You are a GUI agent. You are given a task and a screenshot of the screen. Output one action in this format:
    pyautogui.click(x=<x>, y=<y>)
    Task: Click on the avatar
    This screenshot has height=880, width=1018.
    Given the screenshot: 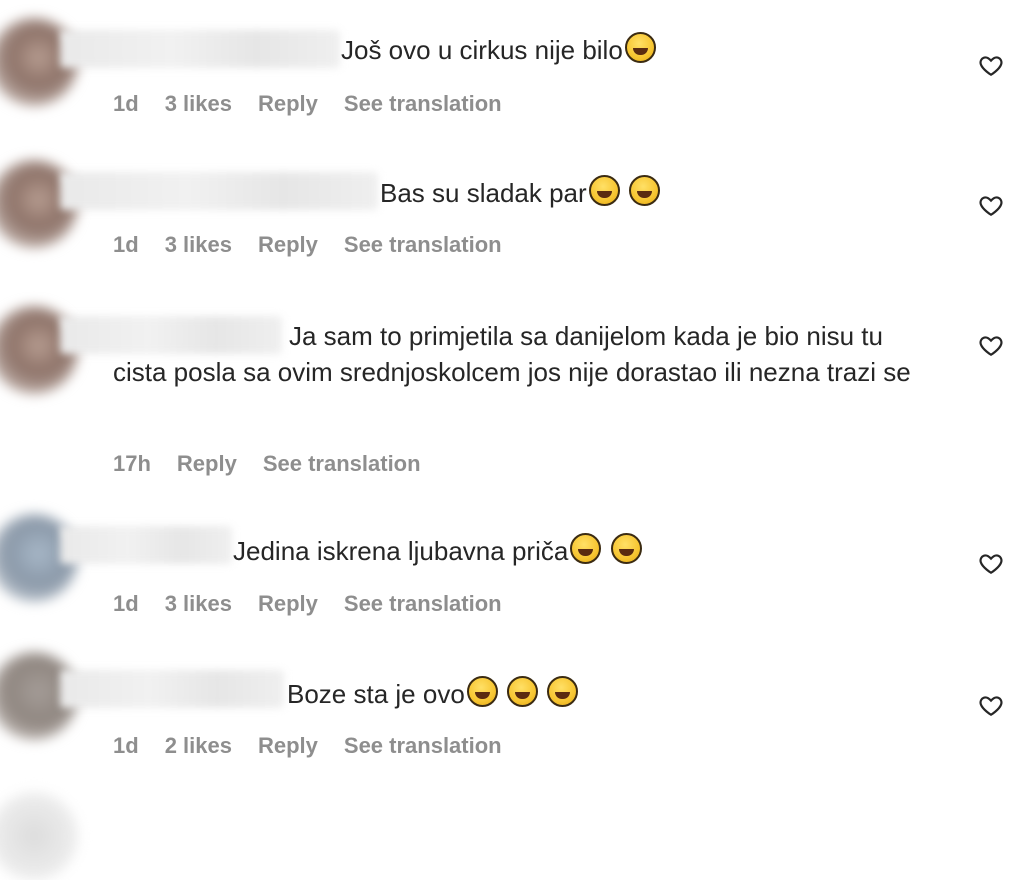 What is the action you would take?
    pyautogui.click(x=39, y=836)
    